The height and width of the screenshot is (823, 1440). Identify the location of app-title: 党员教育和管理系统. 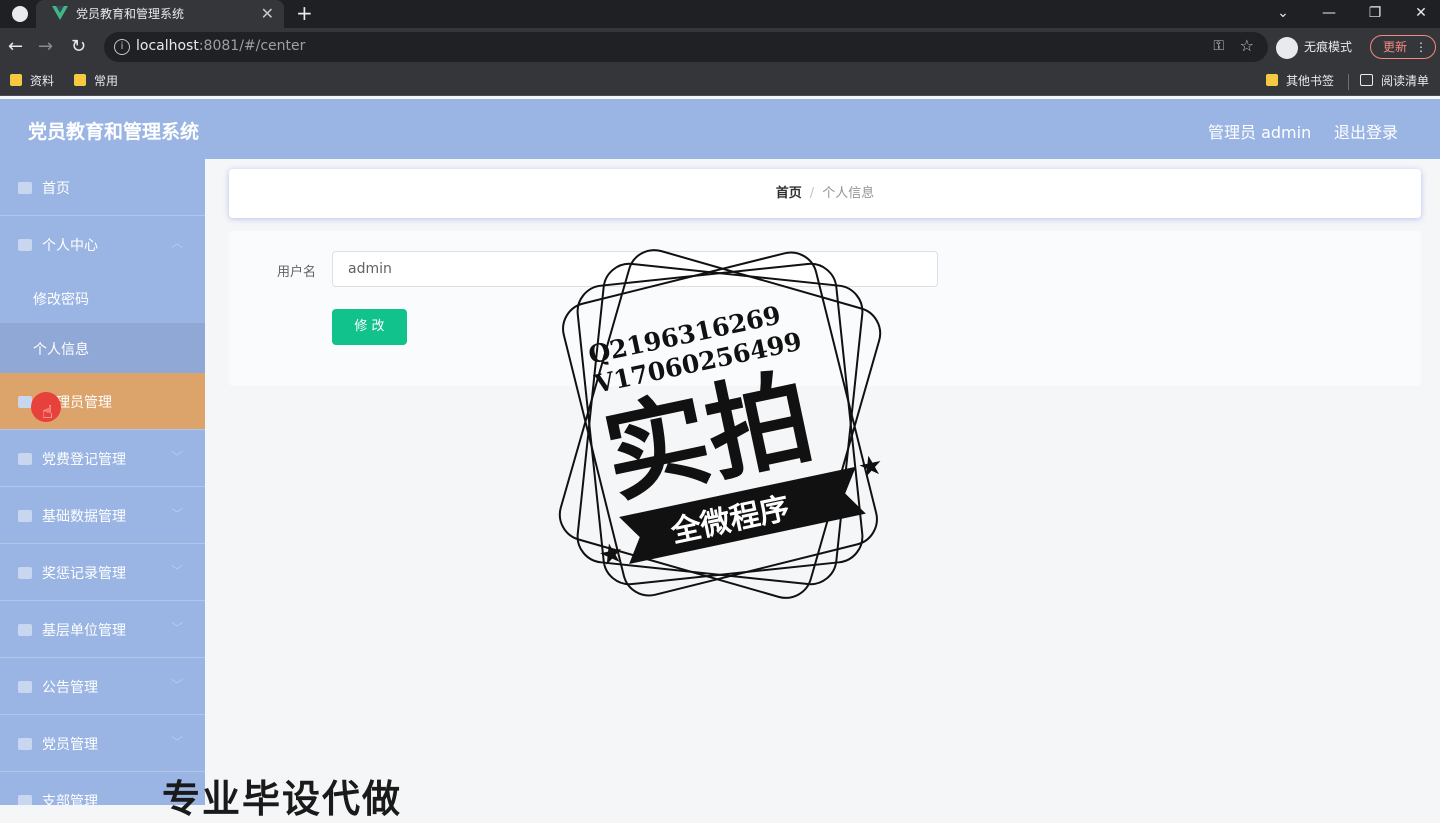
(114, 132).